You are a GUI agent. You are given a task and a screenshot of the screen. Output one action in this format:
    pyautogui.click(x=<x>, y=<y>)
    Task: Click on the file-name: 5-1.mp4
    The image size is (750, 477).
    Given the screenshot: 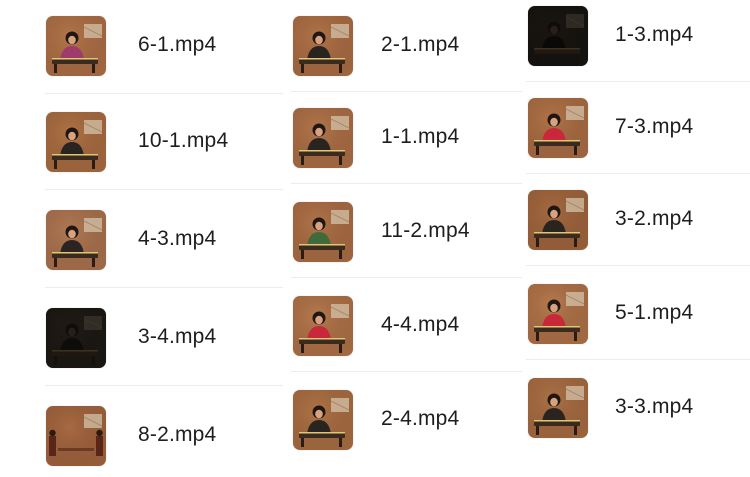 What is the action you would take?
    pyautogui.click(x=654, y=313)
    